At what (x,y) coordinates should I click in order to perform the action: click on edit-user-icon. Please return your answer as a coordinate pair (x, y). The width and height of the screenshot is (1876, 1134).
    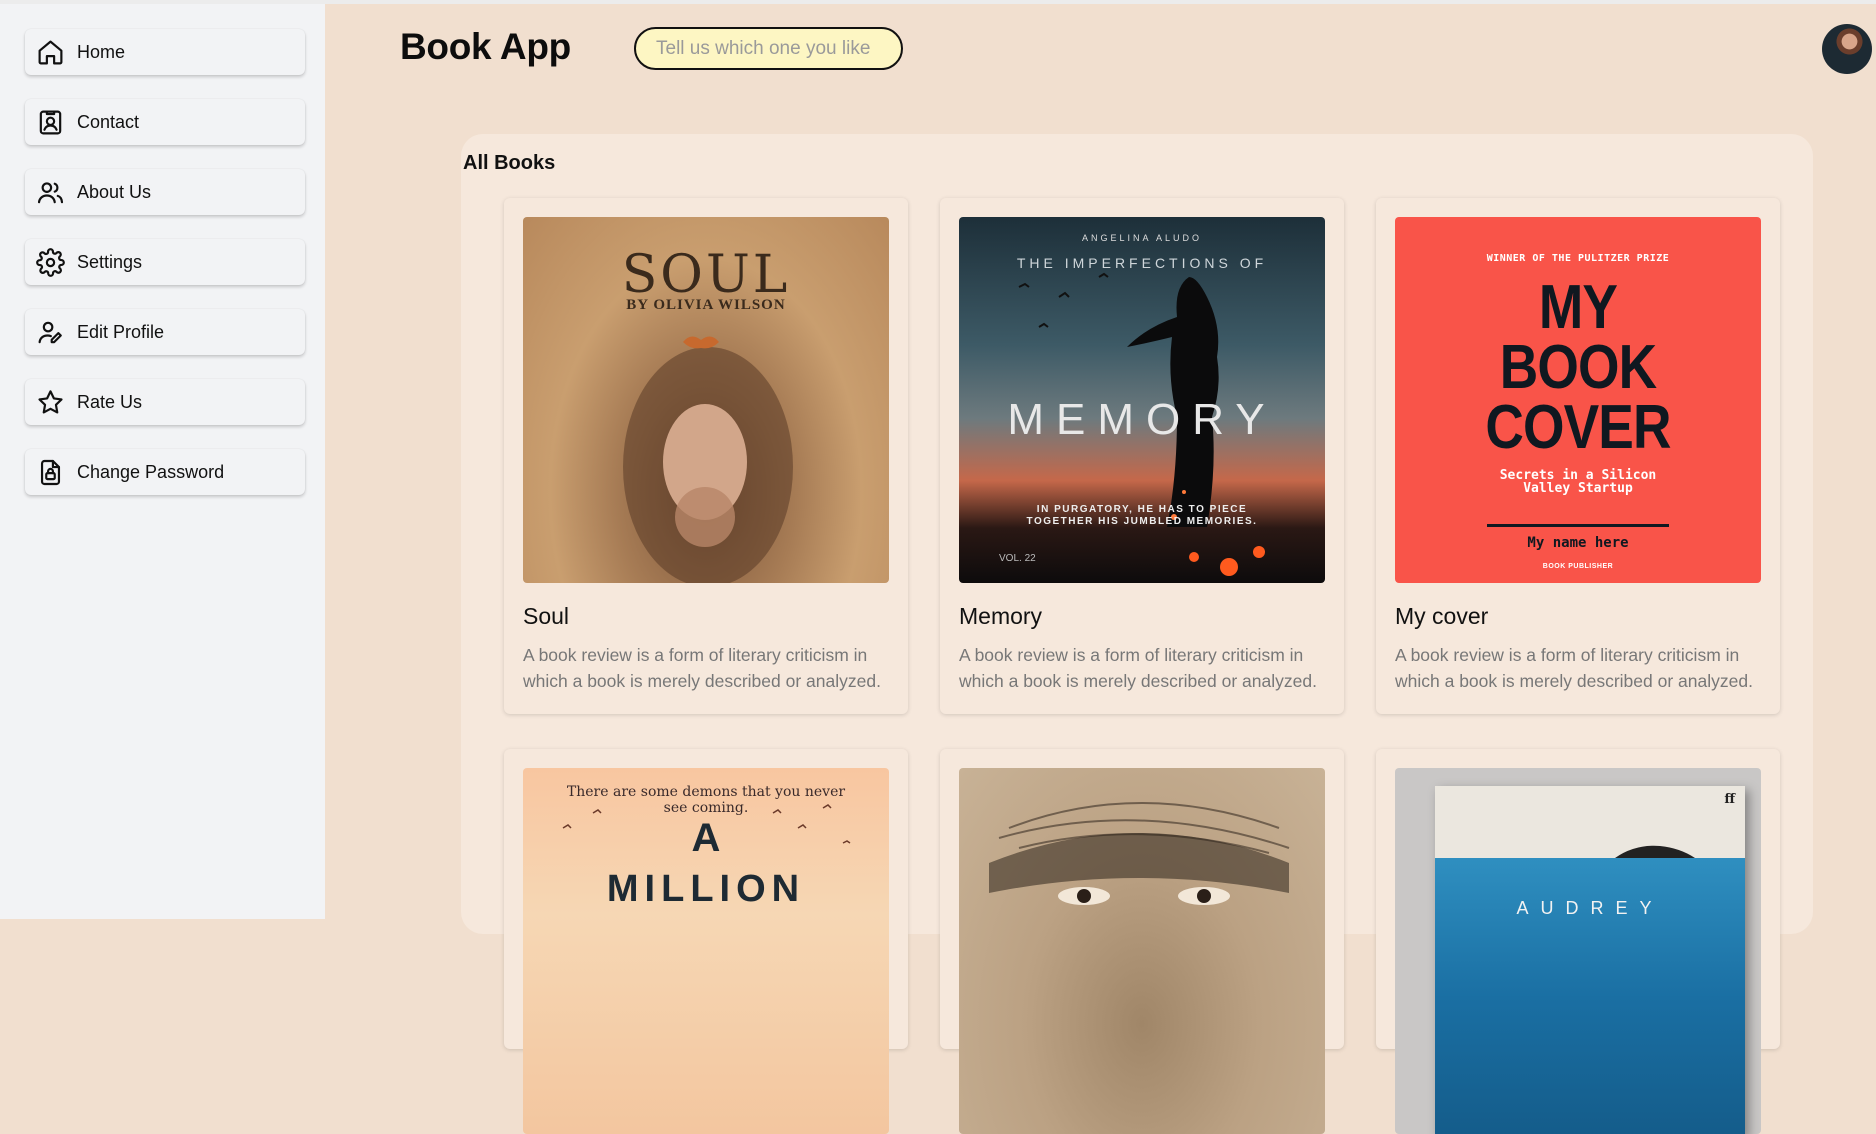
    Looking at the image, I should click on (50, 332).